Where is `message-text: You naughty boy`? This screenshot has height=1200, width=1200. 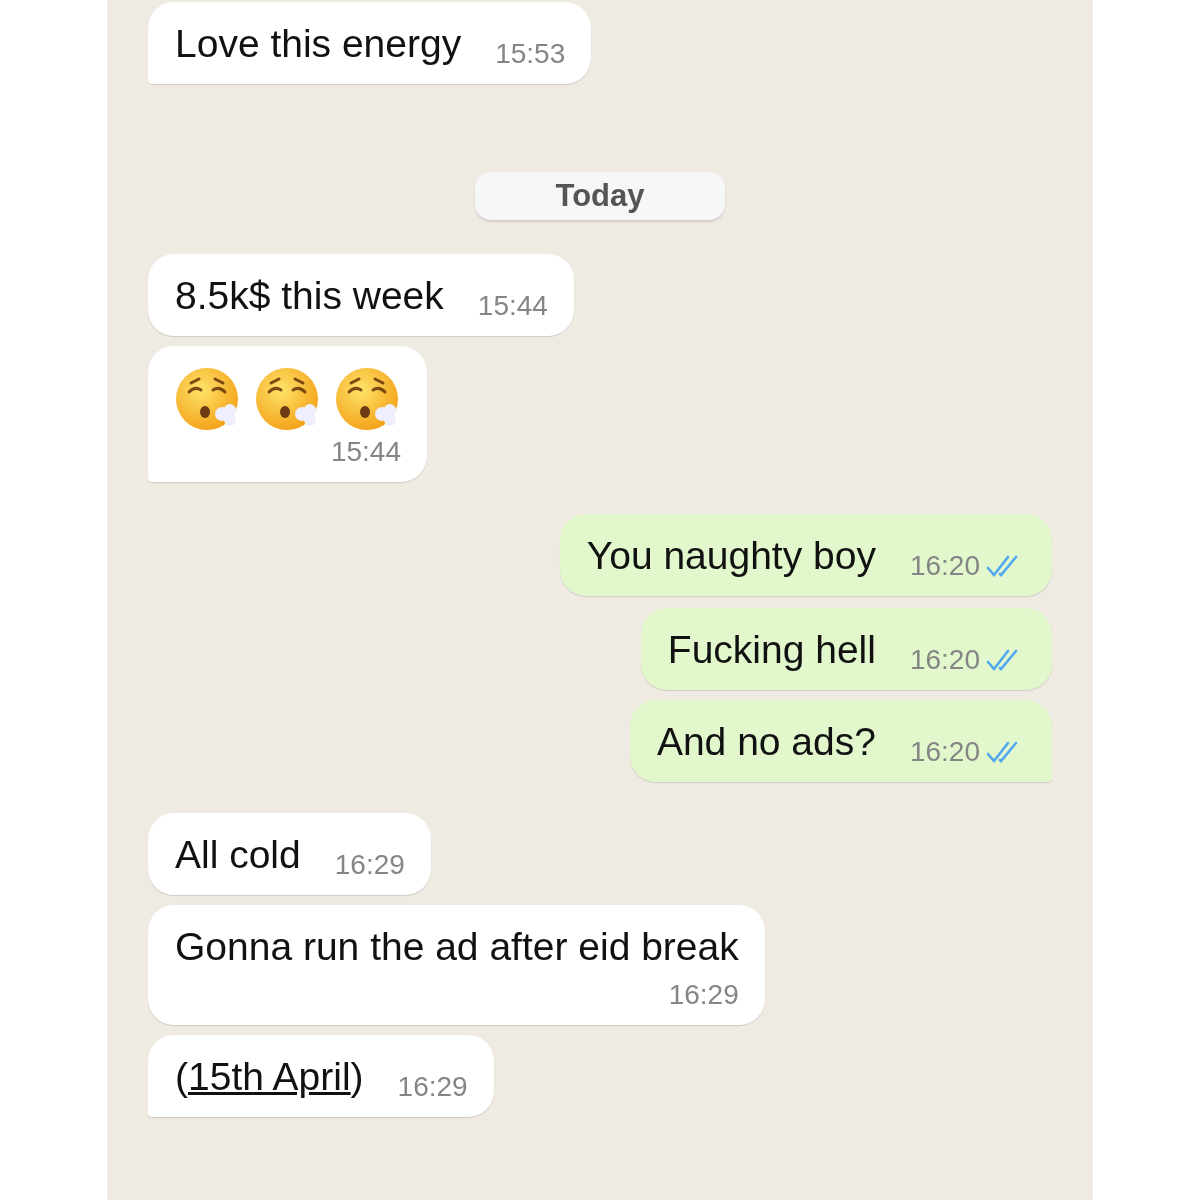
message-text: You naughty boy is located at coordinates (731, 556).